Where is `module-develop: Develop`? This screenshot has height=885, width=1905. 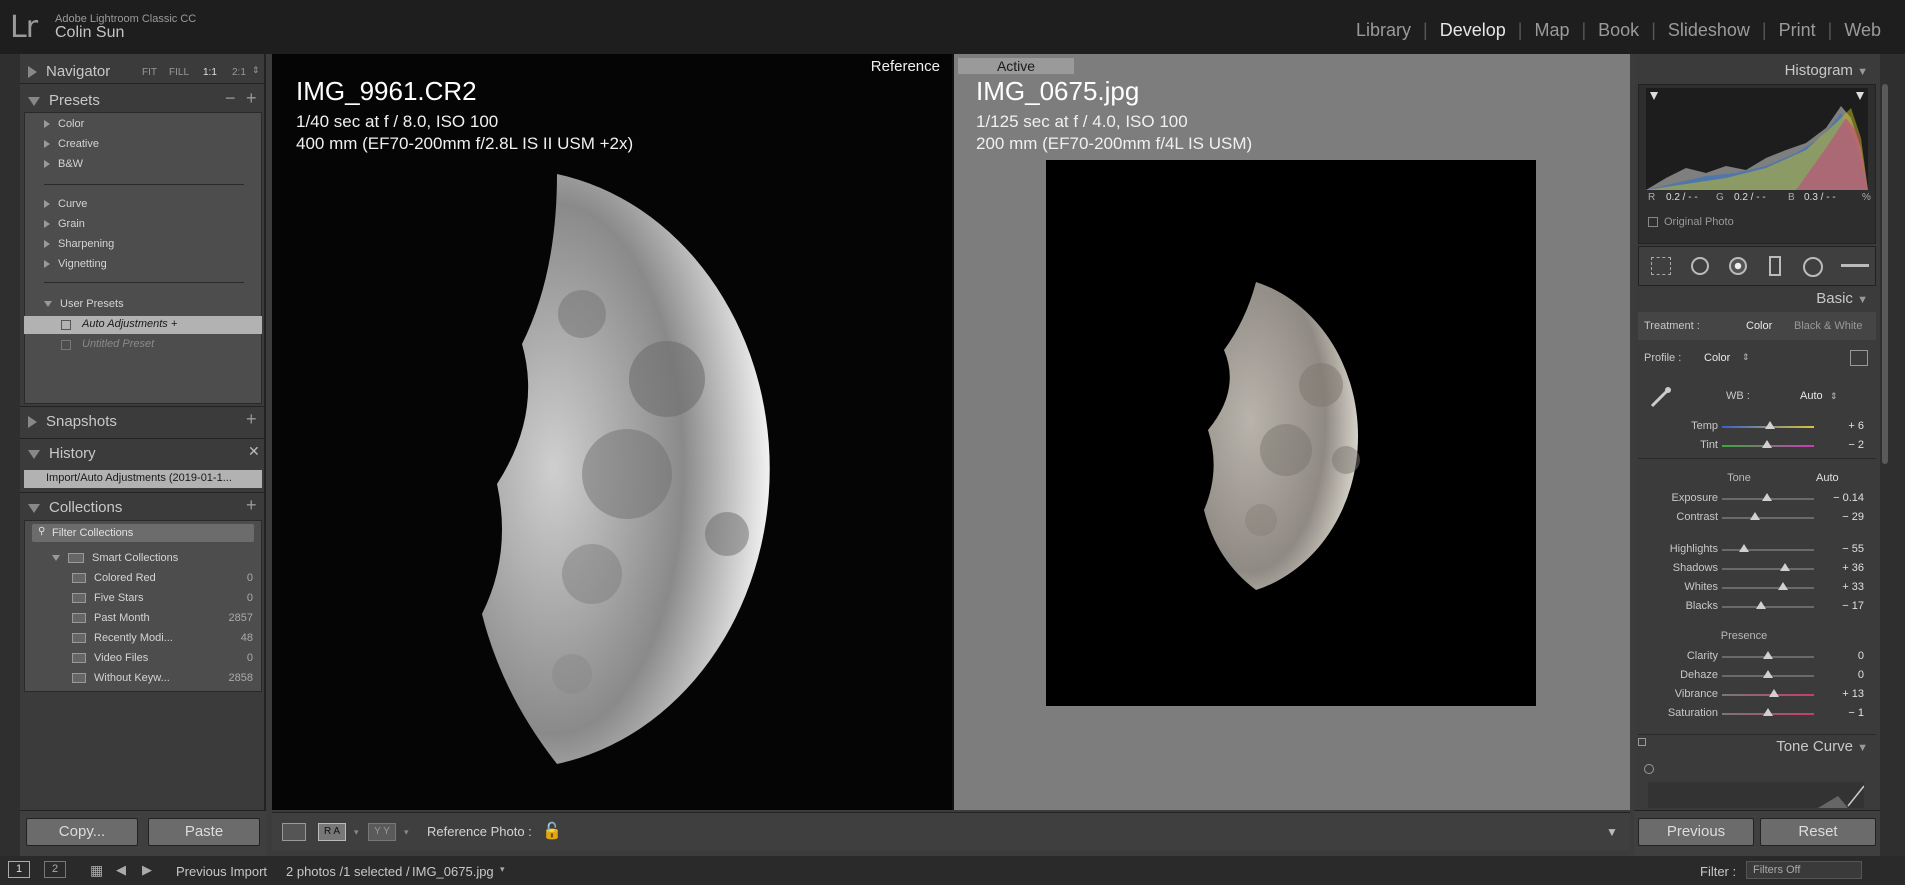 module-develop: Develop is located at coordinates (1473, 30).